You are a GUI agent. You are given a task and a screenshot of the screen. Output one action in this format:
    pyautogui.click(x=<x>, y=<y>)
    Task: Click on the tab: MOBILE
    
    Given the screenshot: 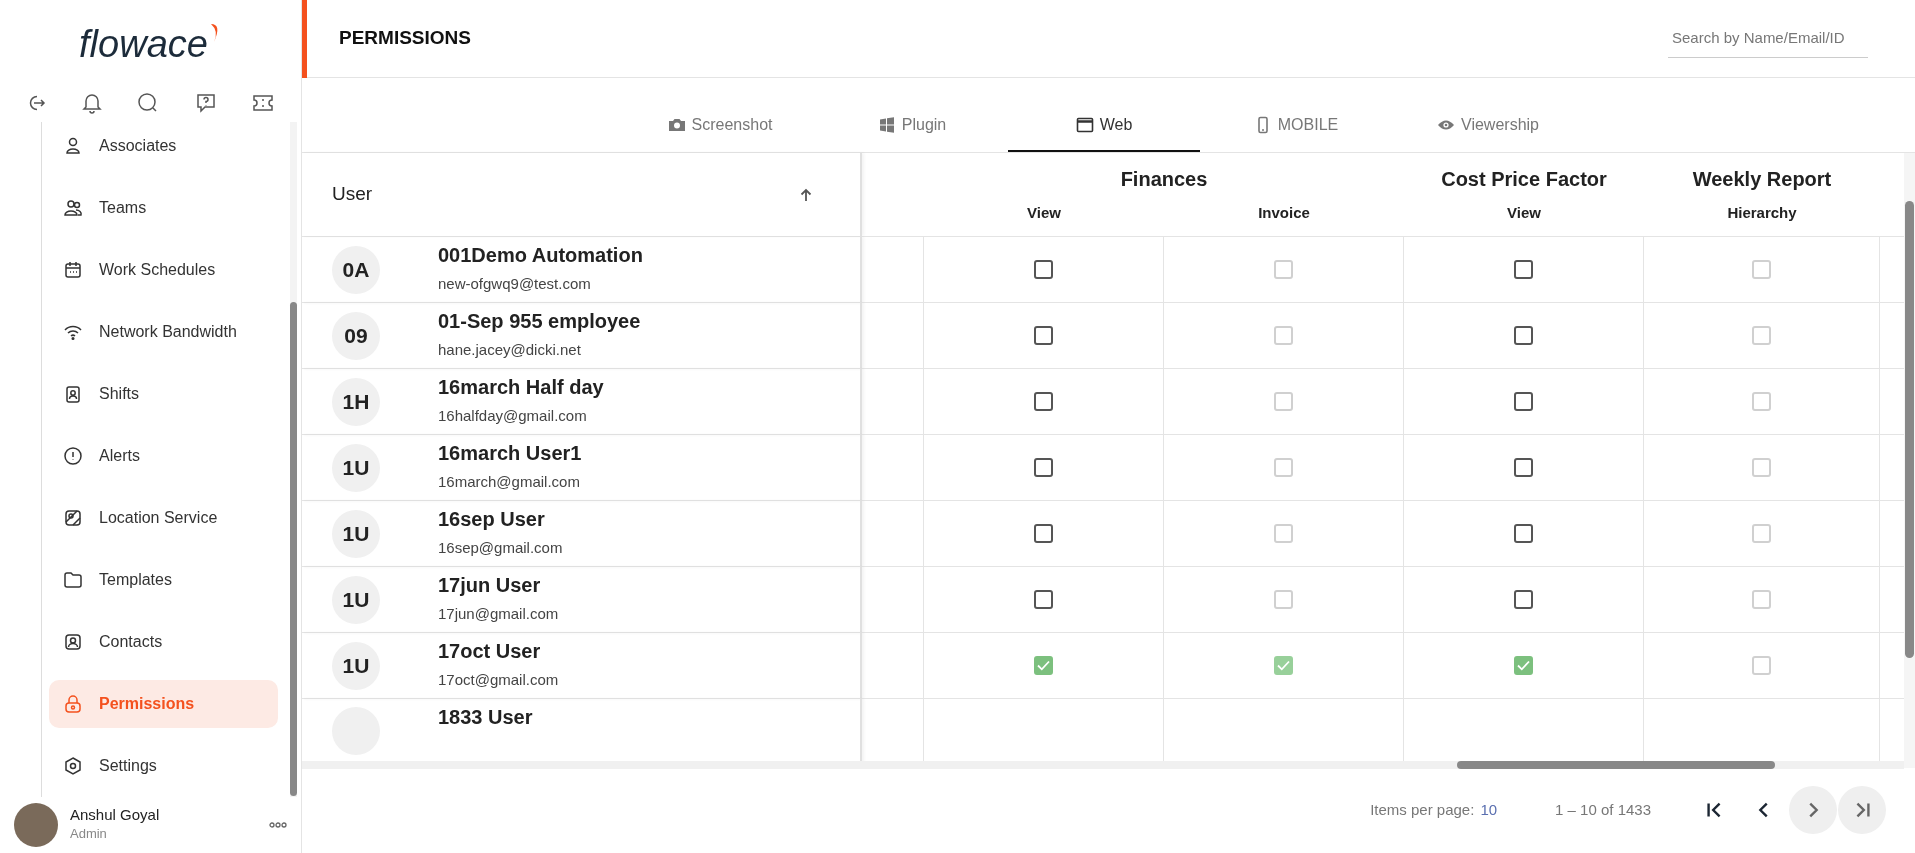 What is the action you would take?
    pyautogui.click(x=1296, y=115)
    